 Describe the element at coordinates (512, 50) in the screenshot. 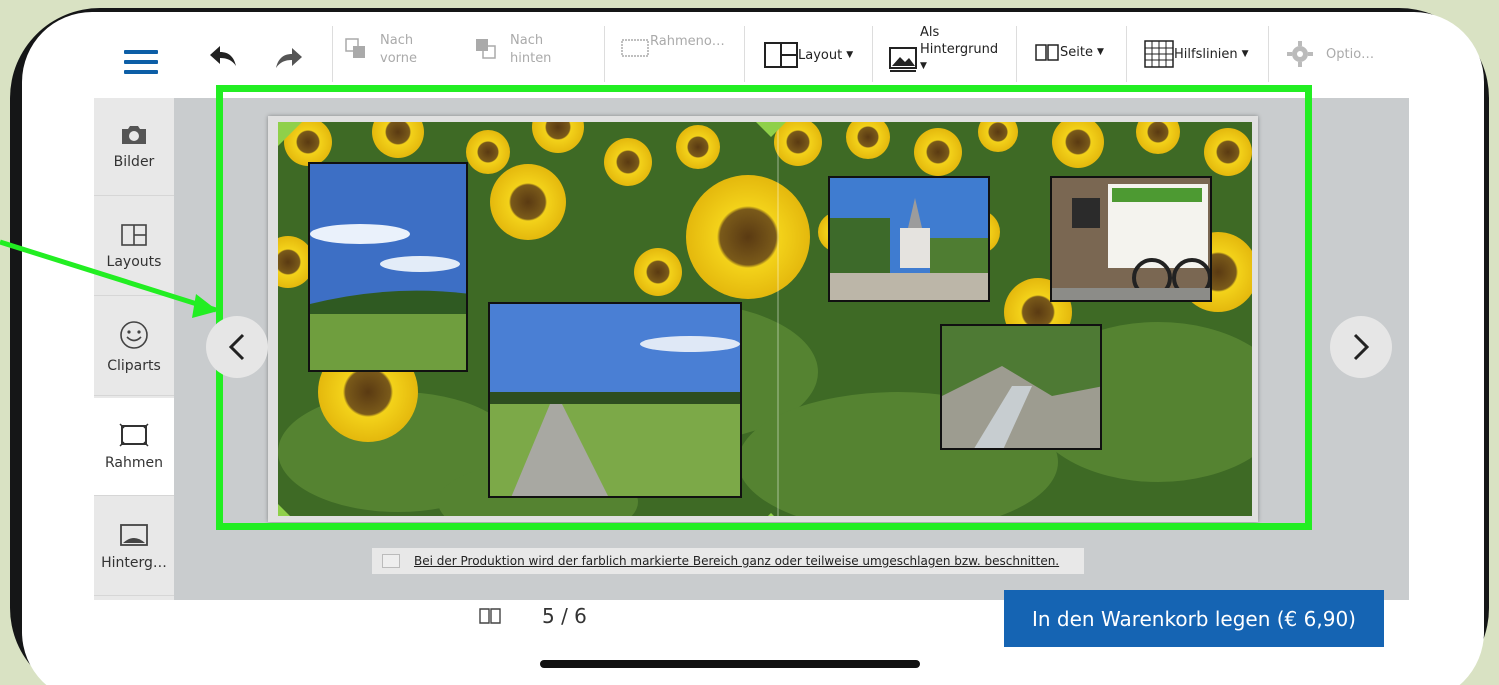

I see `send-backward-button: Nach hinten` at that location.